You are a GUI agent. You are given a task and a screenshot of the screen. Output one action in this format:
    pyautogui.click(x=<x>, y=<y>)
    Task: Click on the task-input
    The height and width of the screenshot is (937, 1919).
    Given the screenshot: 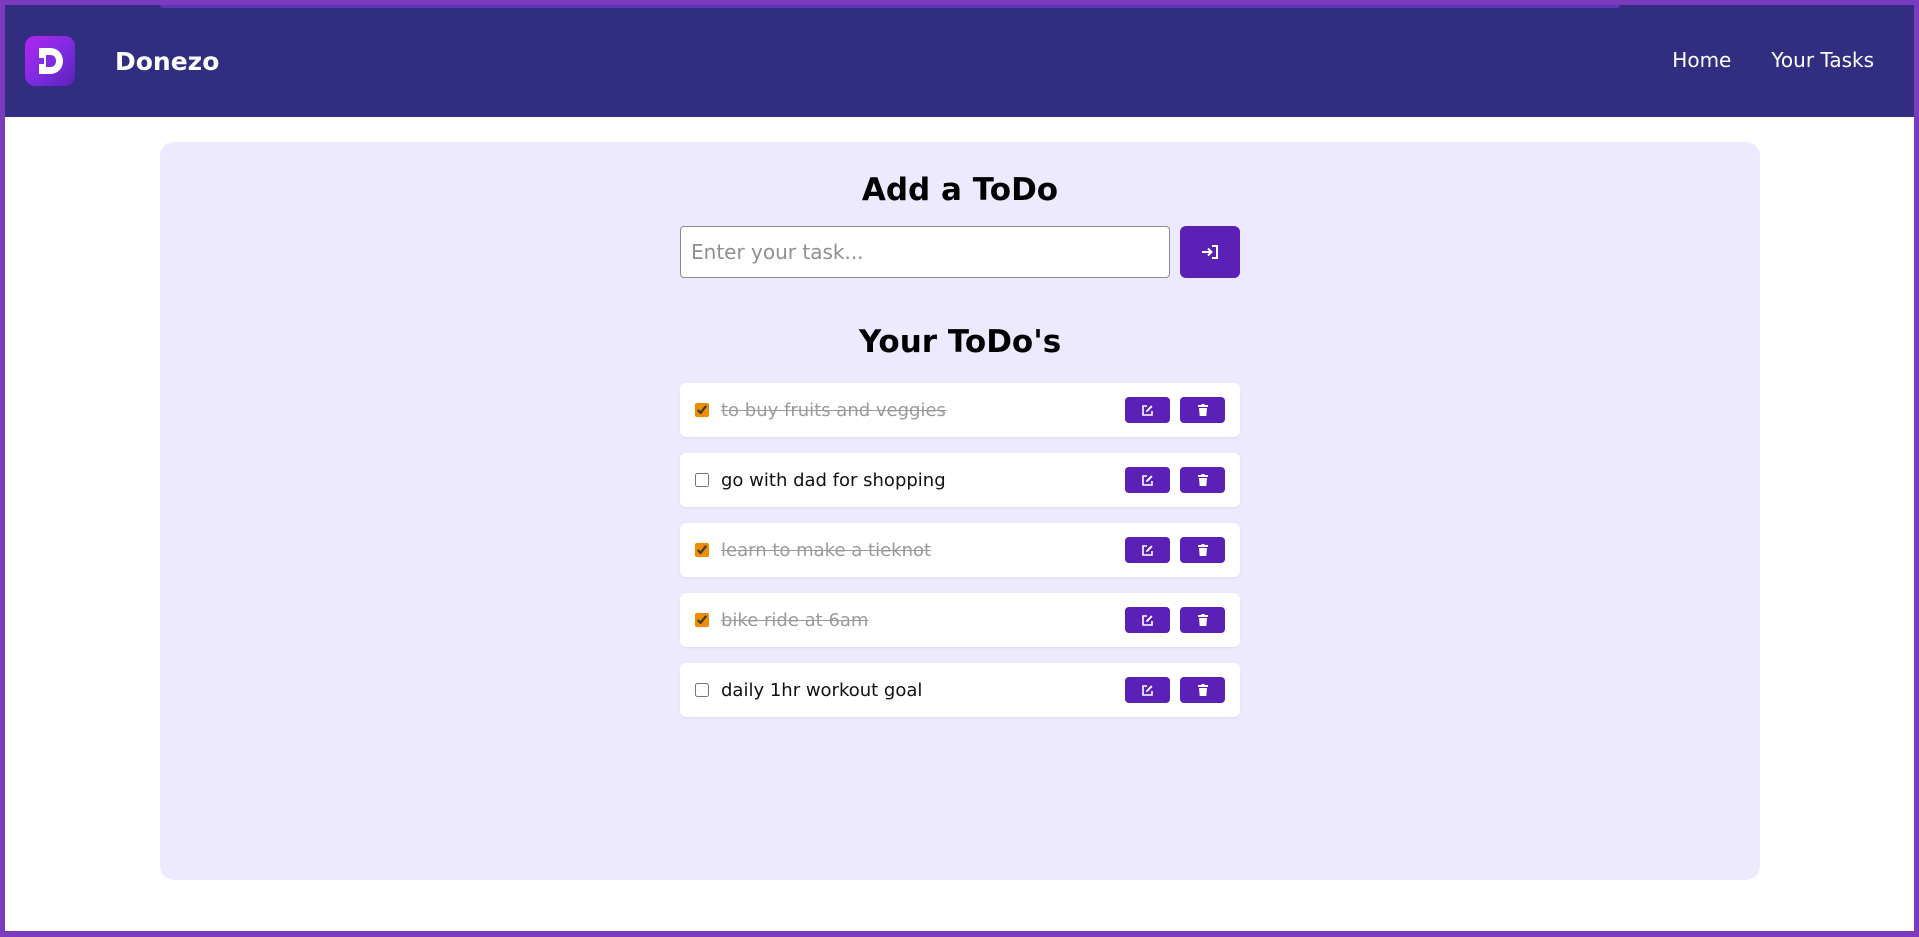 What is the action you would take?
    pyautogui.click(x=925, y=252)
    